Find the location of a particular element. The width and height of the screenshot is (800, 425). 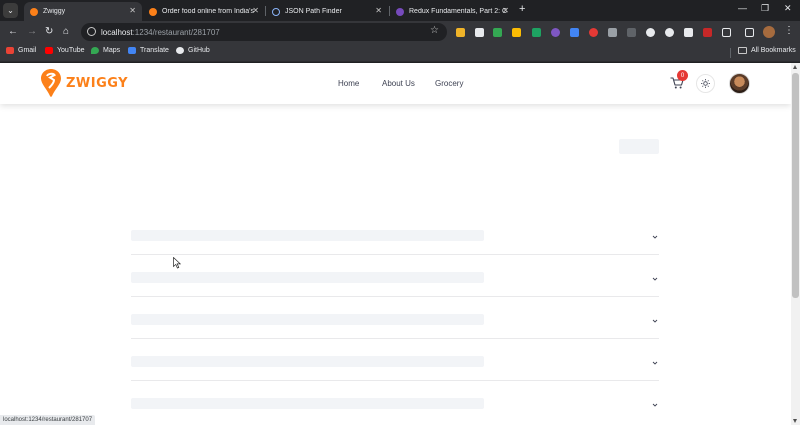

home-icon: ⌂ is located at coordinates (66, 31).